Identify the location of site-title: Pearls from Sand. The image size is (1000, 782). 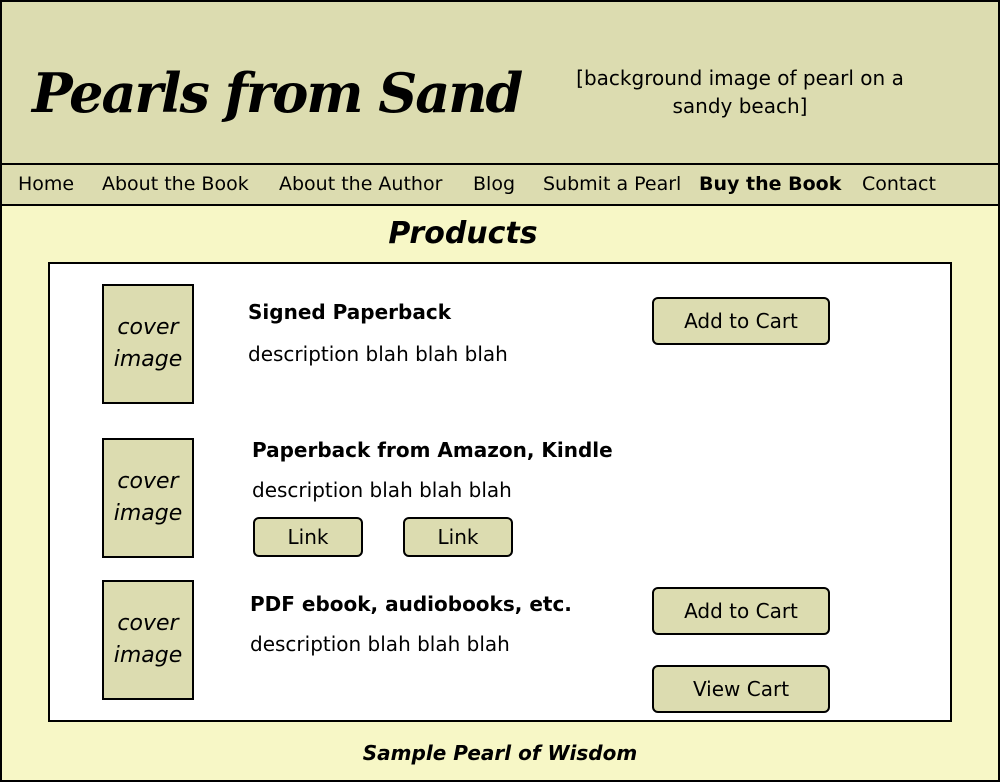
(277, 93).